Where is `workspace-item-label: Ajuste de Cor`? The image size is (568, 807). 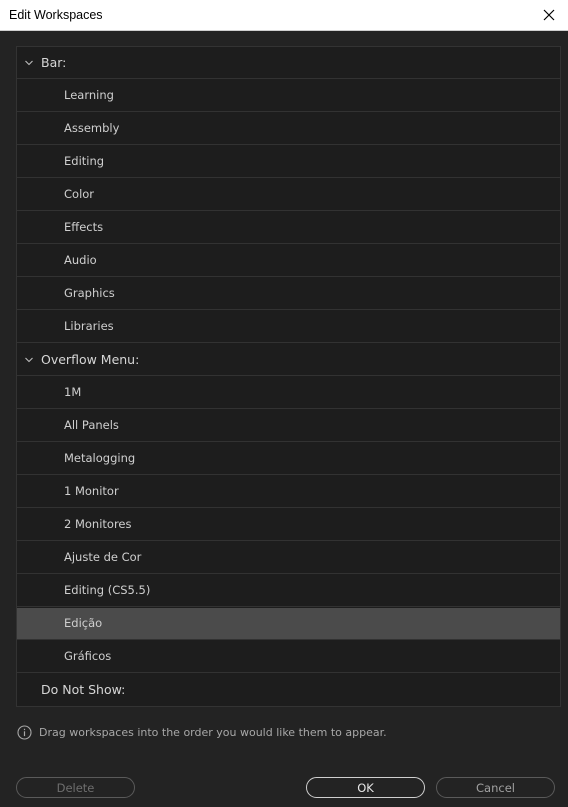
workspace-item-label: Ajuste de Cor is located at coordinates (103, 557).